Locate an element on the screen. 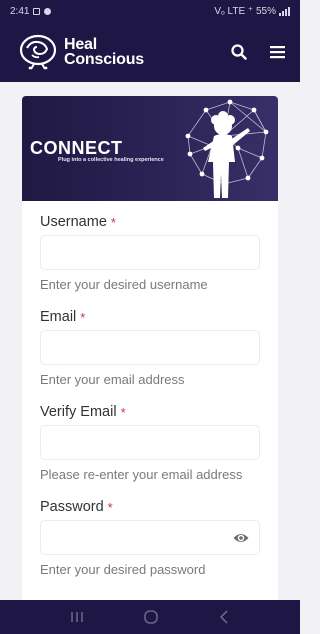  recents-icon is located at coordinates (77, 617).